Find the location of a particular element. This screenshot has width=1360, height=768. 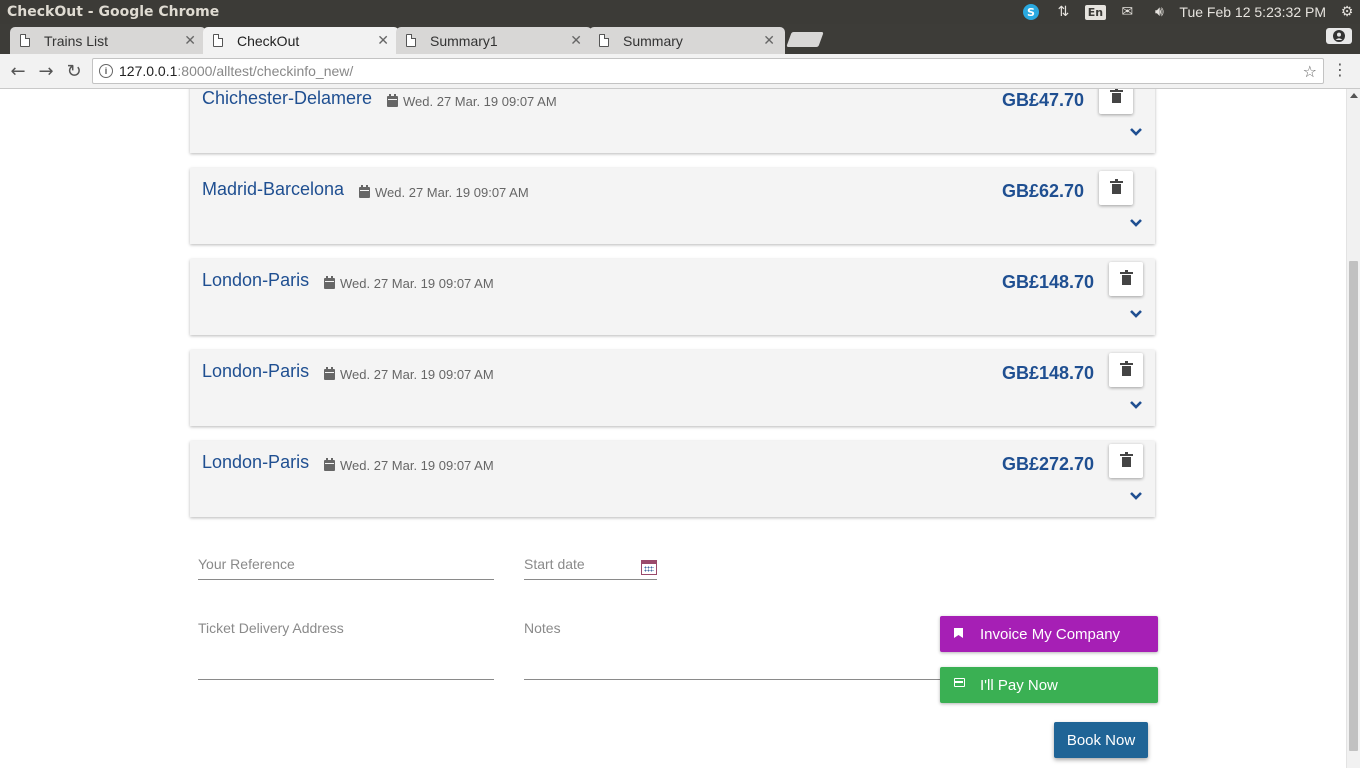

page-scrollbar is located at coordinates (1353, 428).